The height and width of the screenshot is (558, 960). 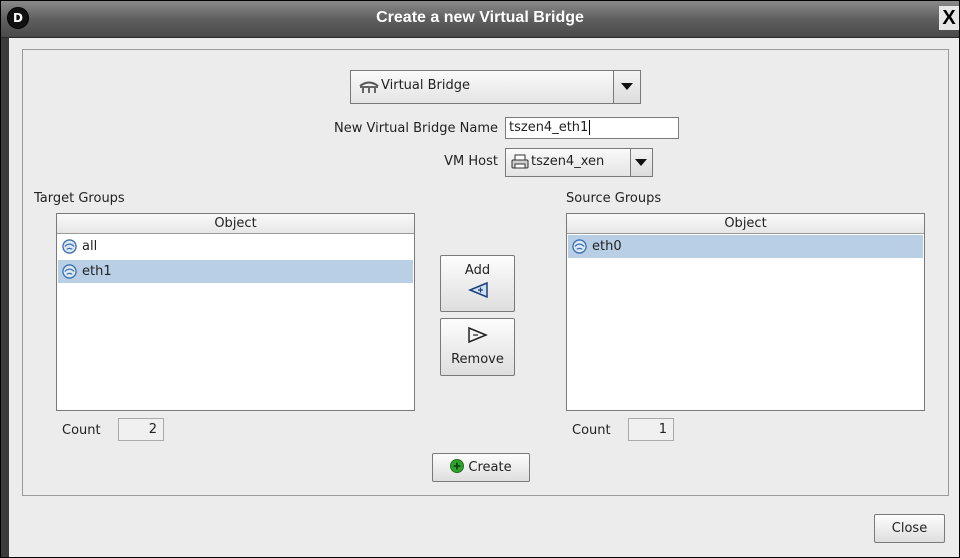 I want to click on create-button-label: Create, so click(x=490, y=467).